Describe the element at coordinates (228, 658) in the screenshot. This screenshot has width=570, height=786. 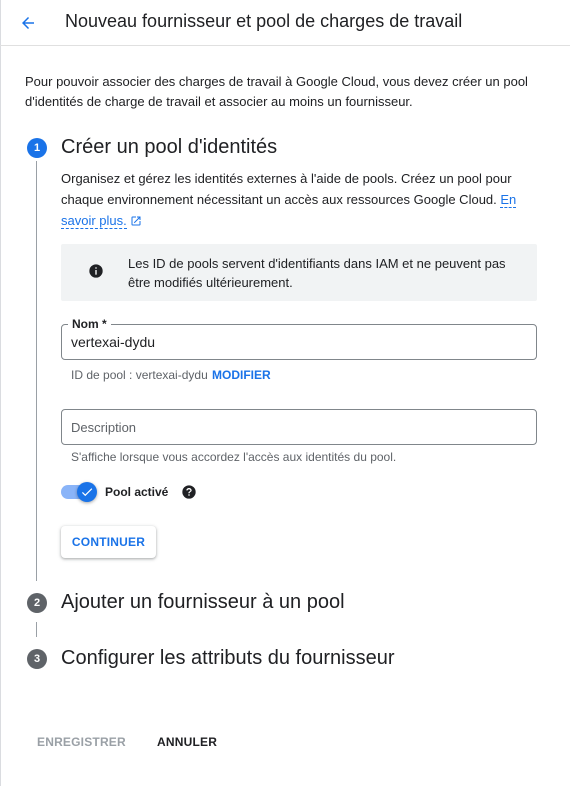
I see `step-3-title: Configurer les attributs du fournisseur` at that location.